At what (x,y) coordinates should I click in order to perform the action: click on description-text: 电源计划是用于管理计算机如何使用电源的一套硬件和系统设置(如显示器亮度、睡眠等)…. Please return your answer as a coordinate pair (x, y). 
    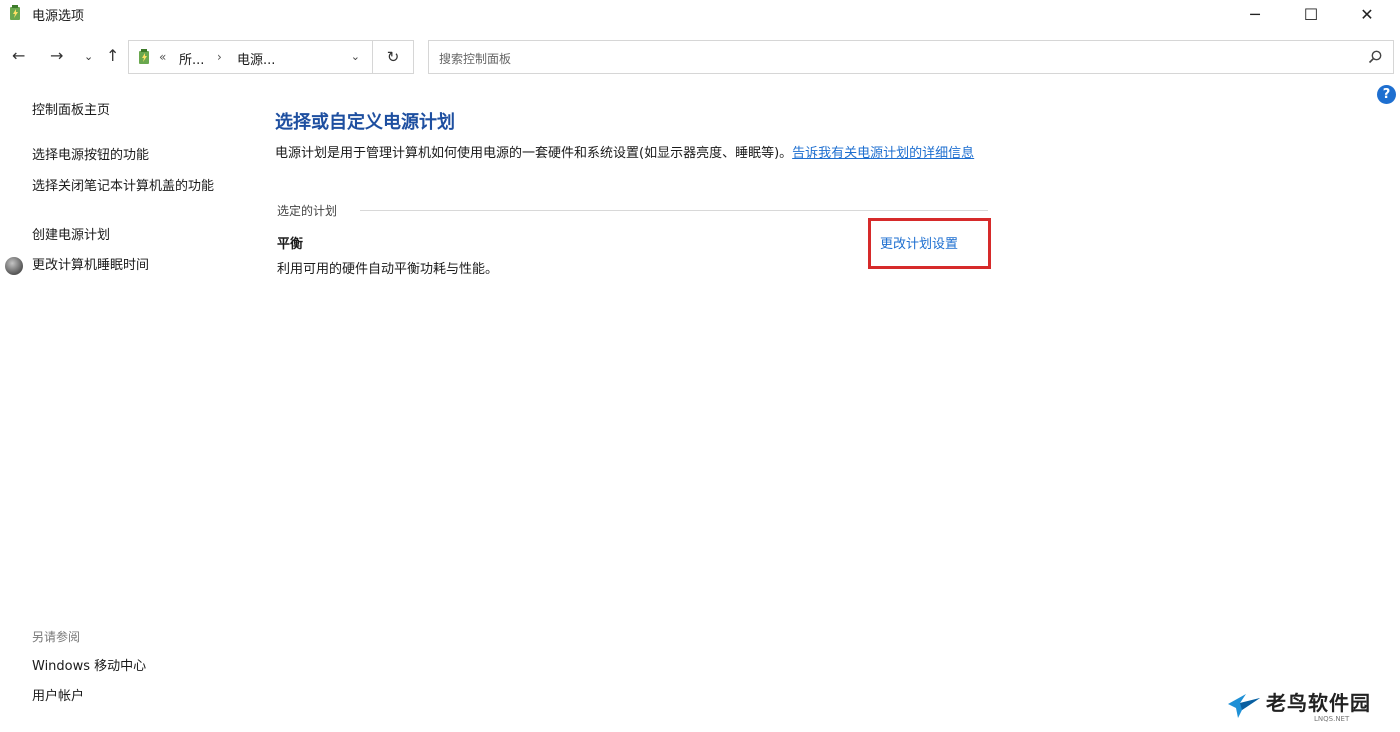
    Looking at the image, I should click on (534, 153).